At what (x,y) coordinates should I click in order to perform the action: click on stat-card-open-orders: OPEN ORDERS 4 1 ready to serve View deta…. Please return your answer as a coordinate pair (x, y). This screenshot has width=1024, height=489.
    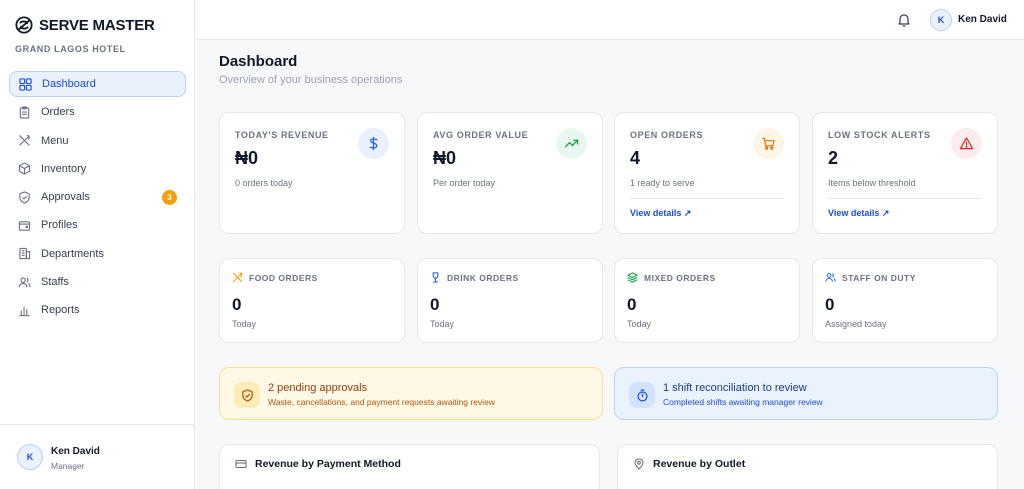
    Looking at the image, I should click on (707, 173).